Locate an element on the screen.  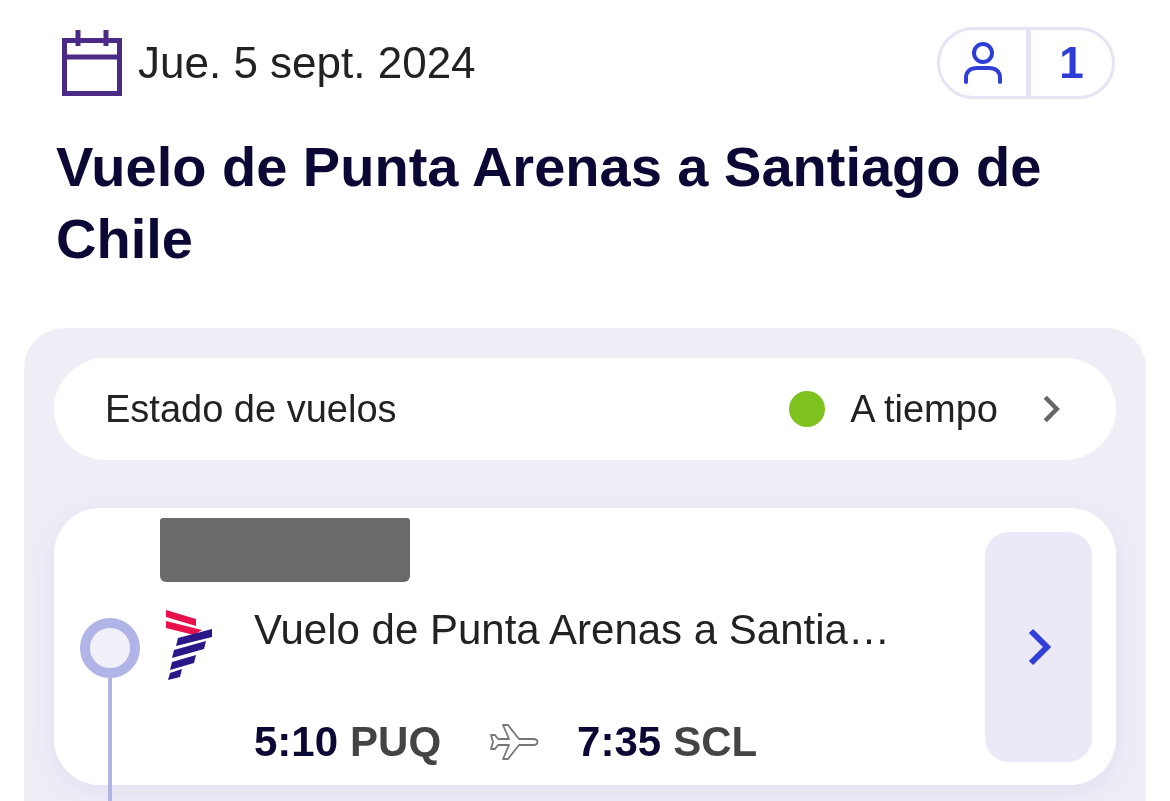
flight-status-text: A tiempo is located at coordinates (924, 409).